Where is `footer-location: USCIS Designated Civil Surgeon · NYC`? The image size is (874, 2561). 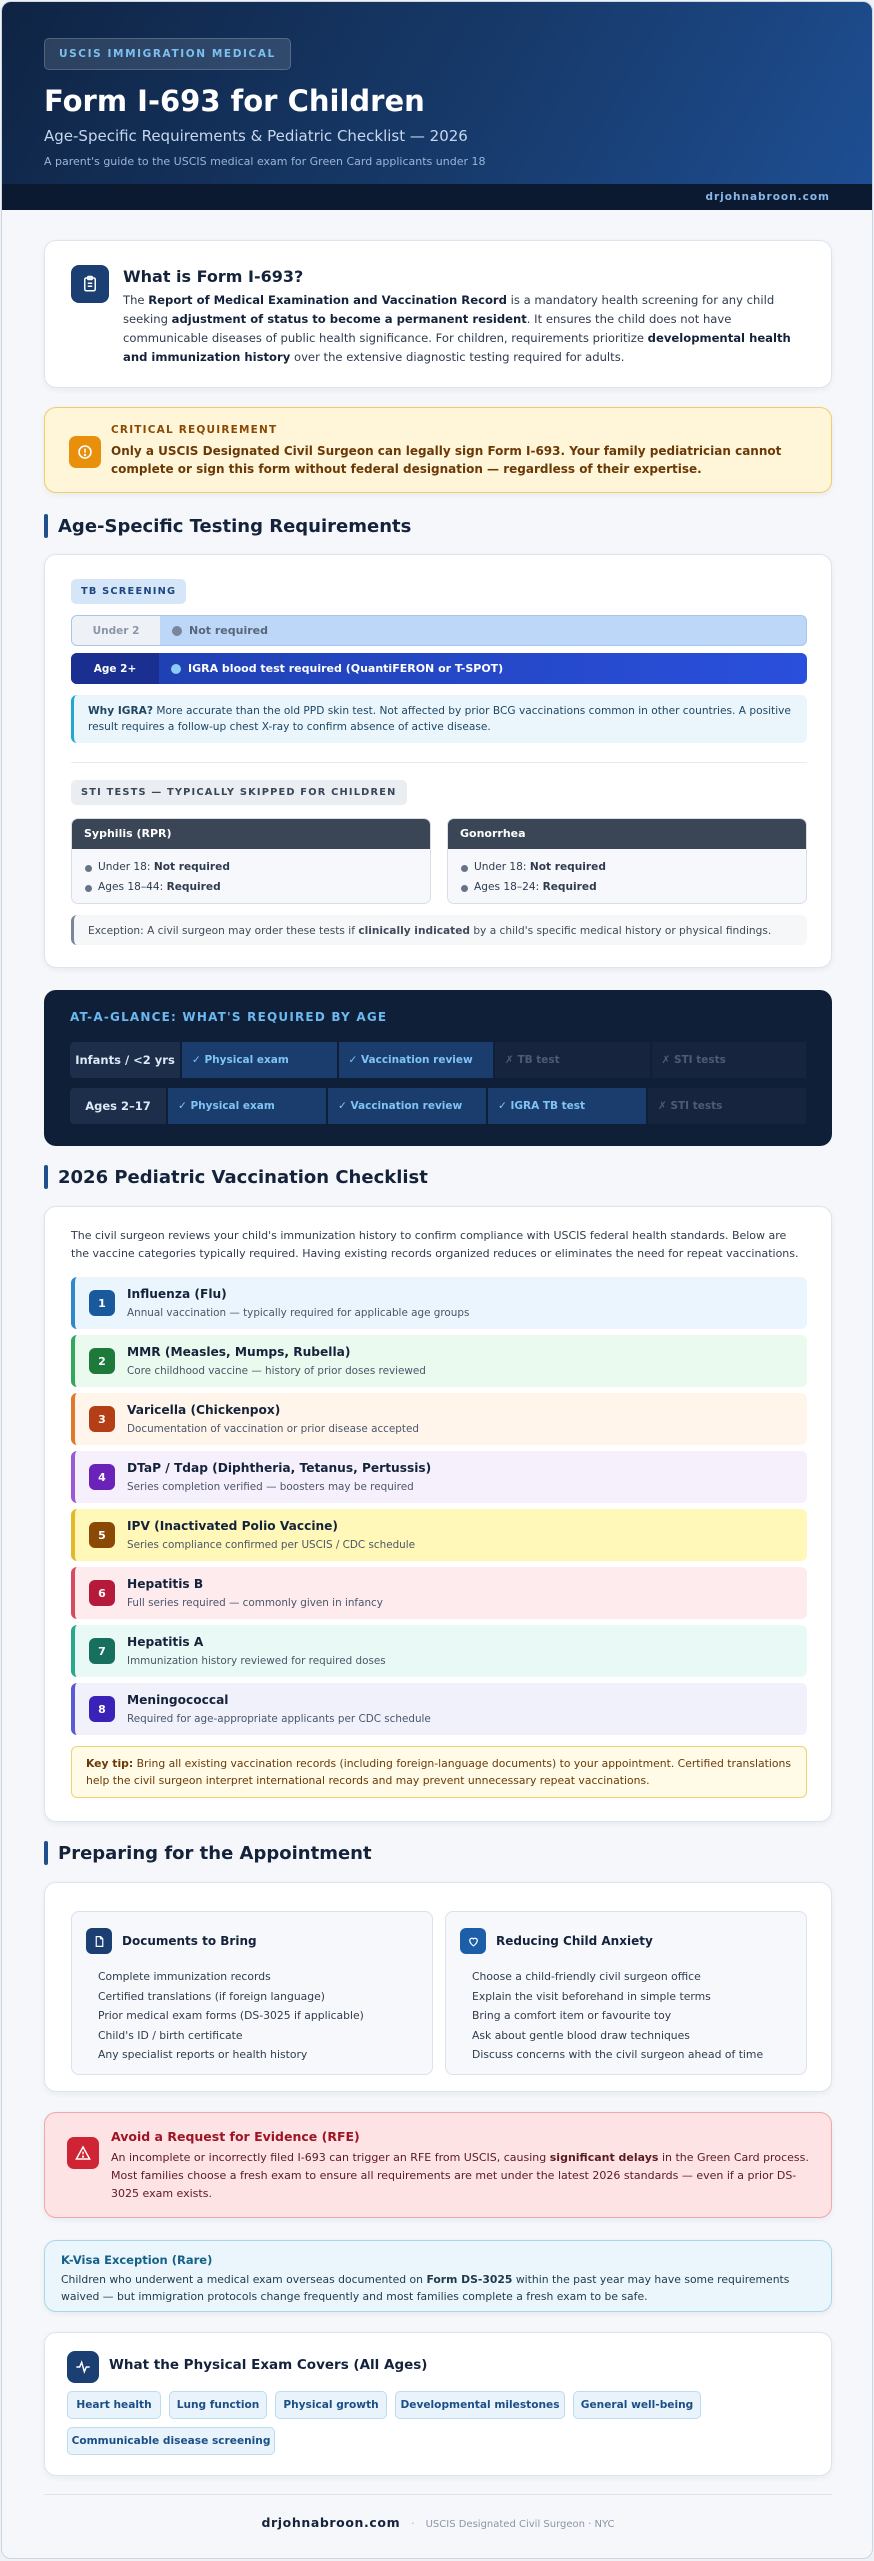
footer-location: USCIS Designated Civil Surgeon · NYC is located at coordinates (520, 2524).